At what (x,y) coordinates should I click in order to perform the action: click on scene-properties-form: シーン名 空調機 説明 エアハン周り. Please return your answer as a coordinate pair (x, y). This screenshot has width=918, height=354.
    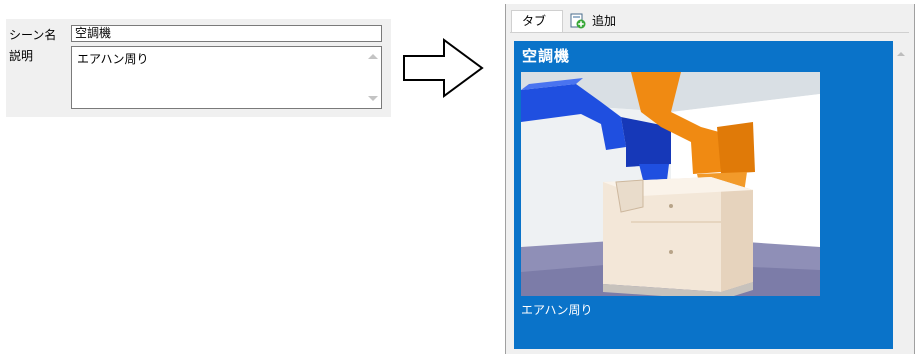
    Looking at the image, I should click on (198, 68).